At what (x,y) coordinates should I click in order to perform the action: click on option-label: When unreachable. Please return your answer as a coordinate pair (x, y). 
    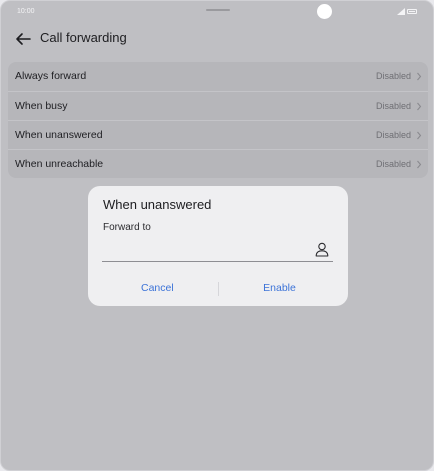
    Looking at the image, I should click on (59, 164).